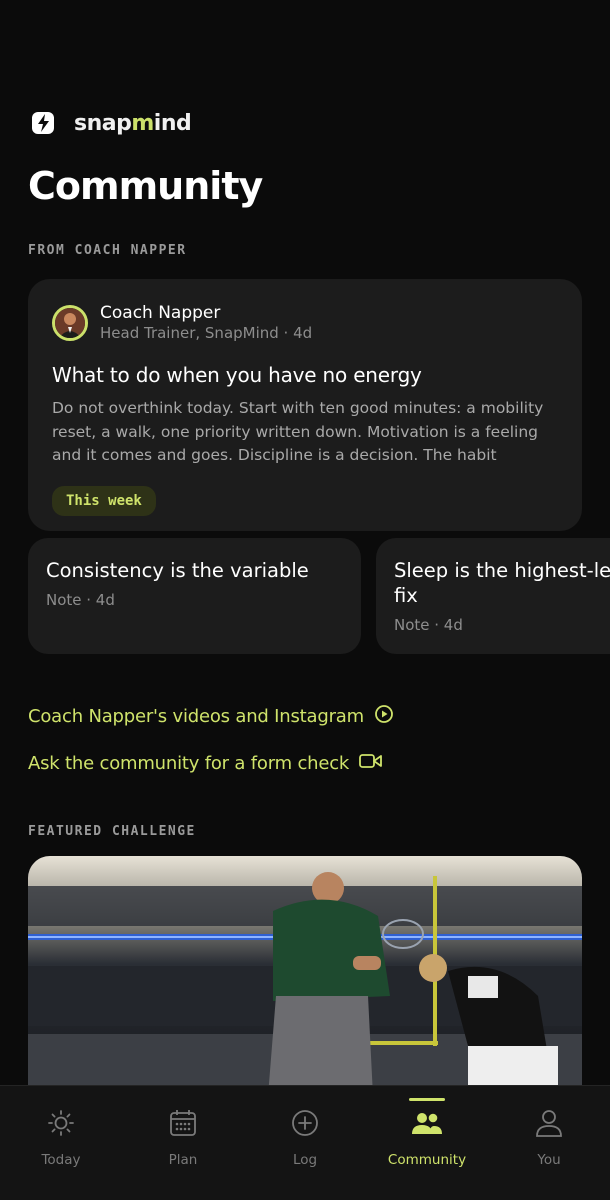 This screenshot has width=610, height=1200. I want to click on nav-label-log: Log, so click(305, 1160).